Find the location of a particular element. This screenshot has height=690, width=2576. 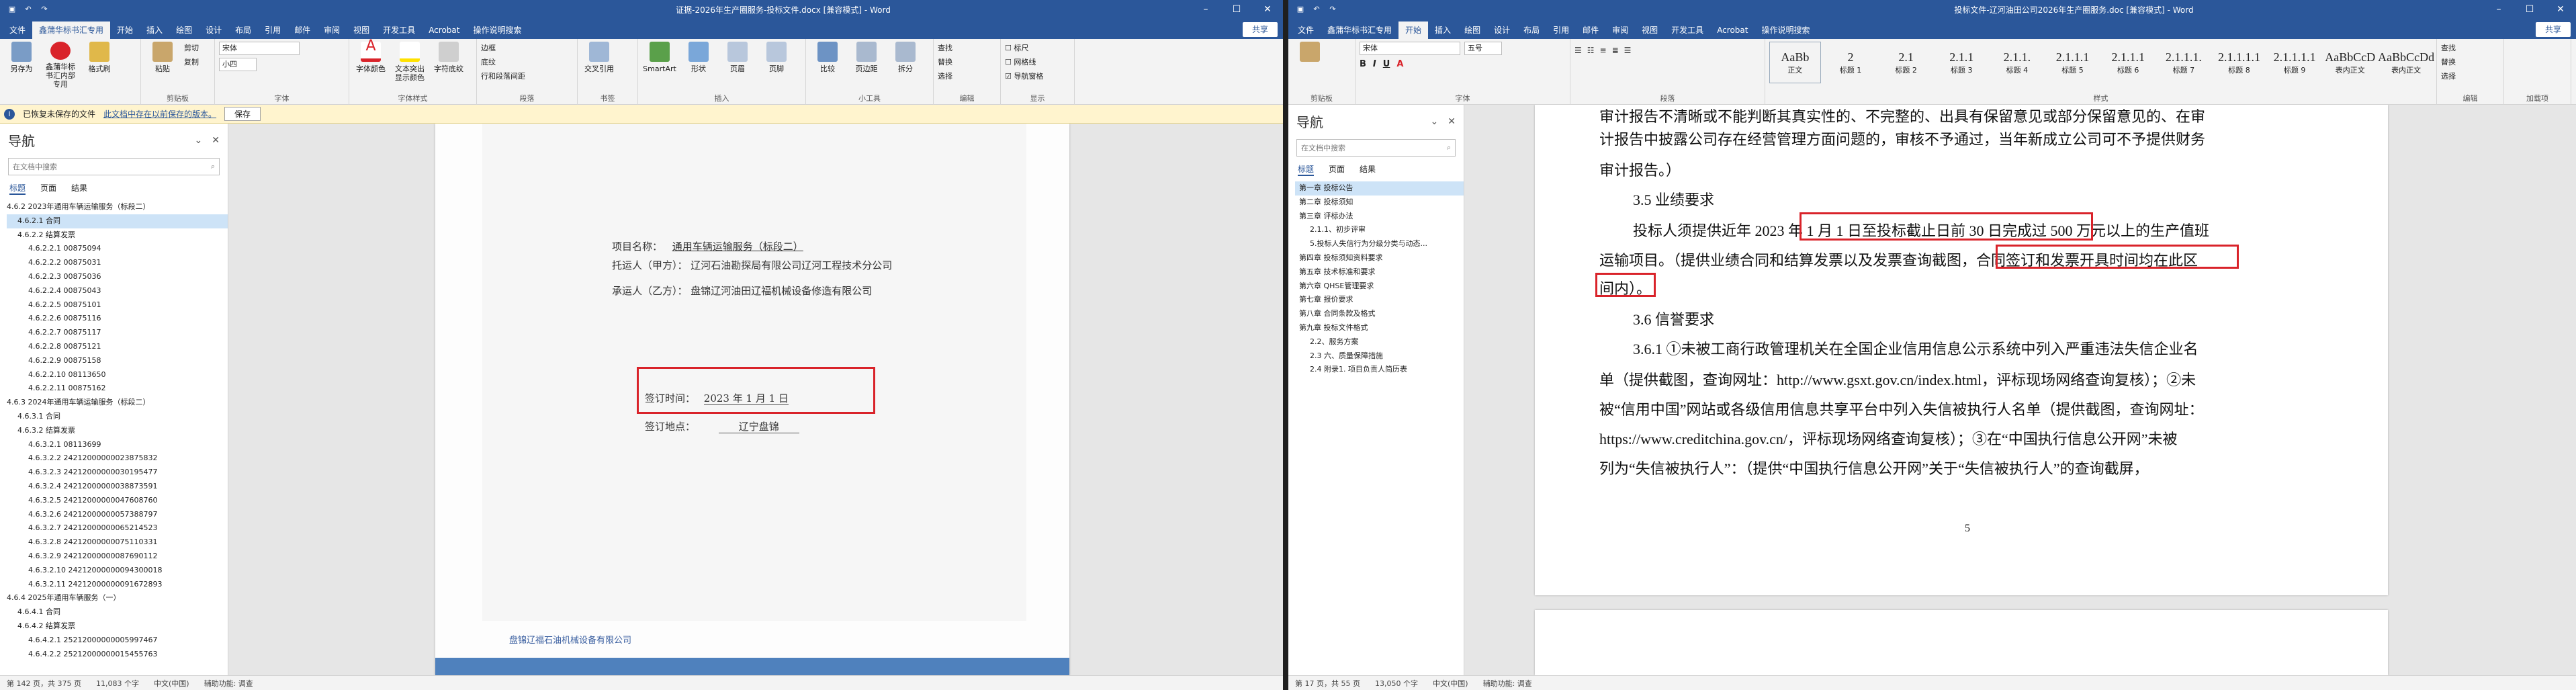

save-as-button: 另存为 is located at coordinates (22, 65).